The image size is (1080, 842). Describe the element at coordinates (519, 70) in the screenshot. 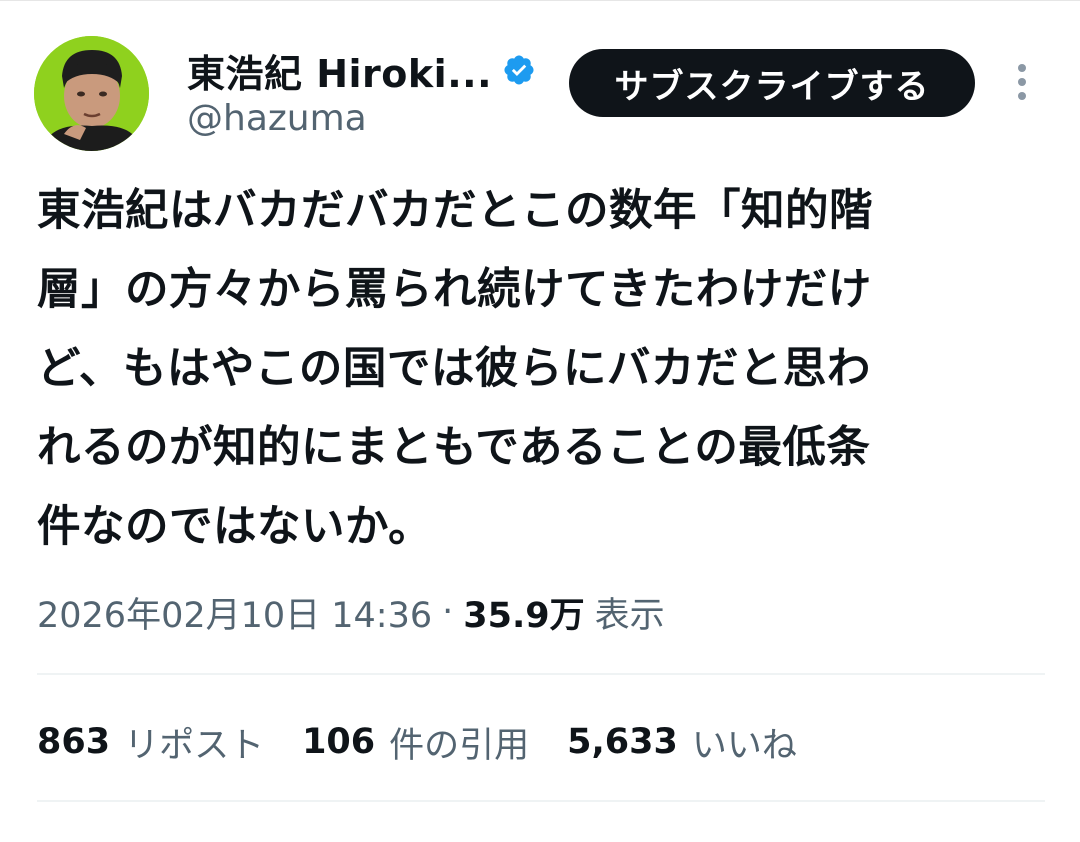

I see `verified-badge-icon` at that location.